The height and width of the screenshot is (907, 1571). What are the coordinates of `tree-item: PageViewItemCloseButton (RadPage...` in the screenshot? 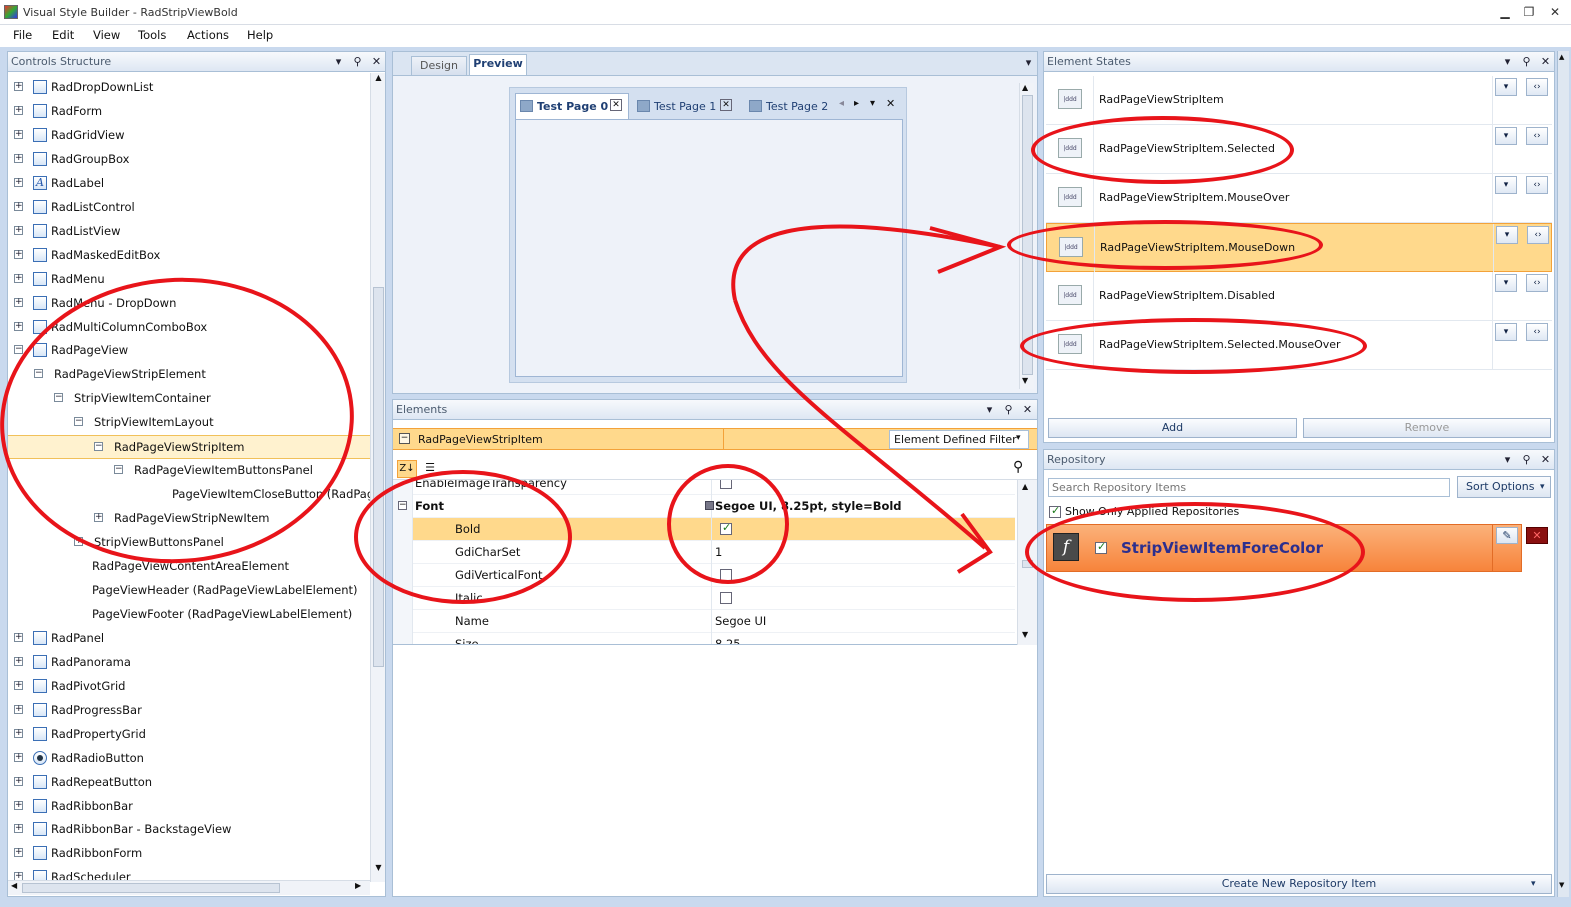 It's located at (189, 495).